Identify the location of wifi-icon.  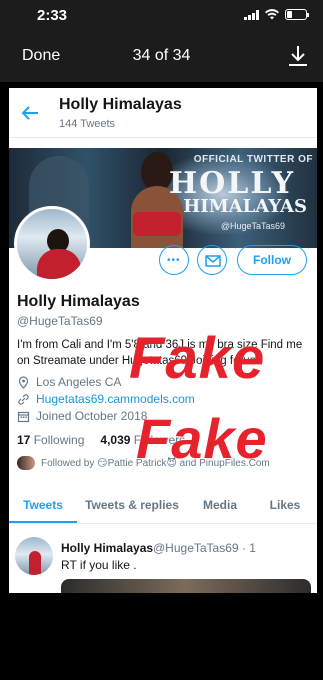
(272, 14).